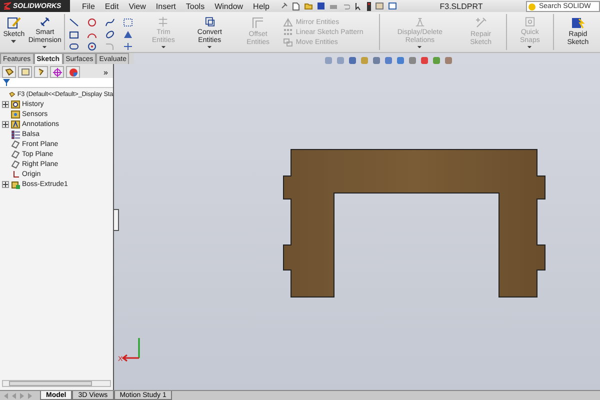 The width and height of the screenshot is (600, 400). I want to click on menu-item: Window, so click(229, 6).